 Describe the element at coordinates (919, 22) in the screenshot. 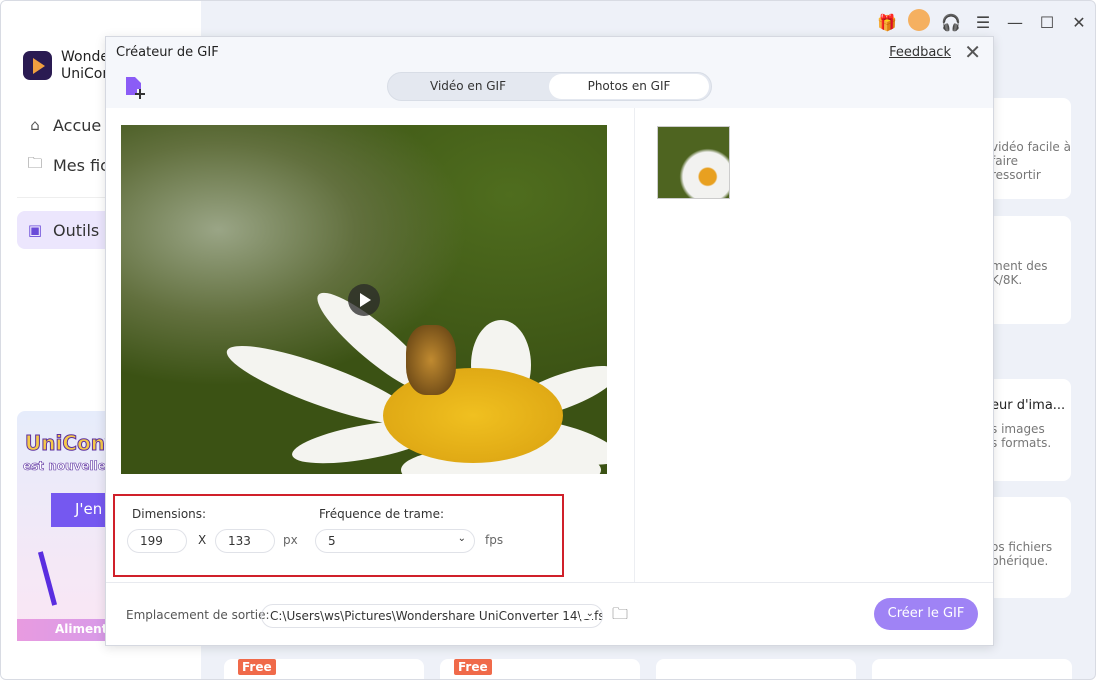

I see `avatar` at that location.